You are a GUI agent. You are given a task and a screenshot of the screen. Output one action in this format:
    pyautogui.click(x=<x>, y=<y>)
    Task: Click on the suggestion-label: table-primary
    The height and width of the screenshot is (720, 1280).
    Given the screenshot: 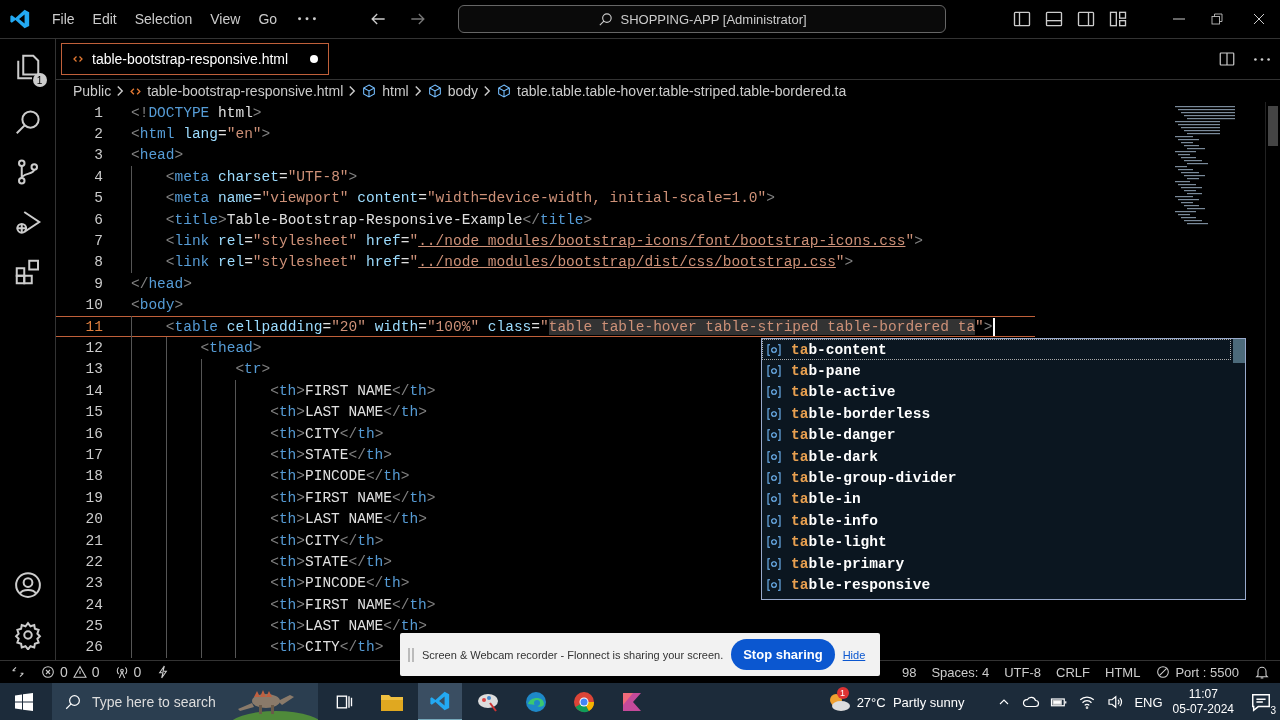 What is the action you would take?
    pyautogui.click(x=848, y=563)
    